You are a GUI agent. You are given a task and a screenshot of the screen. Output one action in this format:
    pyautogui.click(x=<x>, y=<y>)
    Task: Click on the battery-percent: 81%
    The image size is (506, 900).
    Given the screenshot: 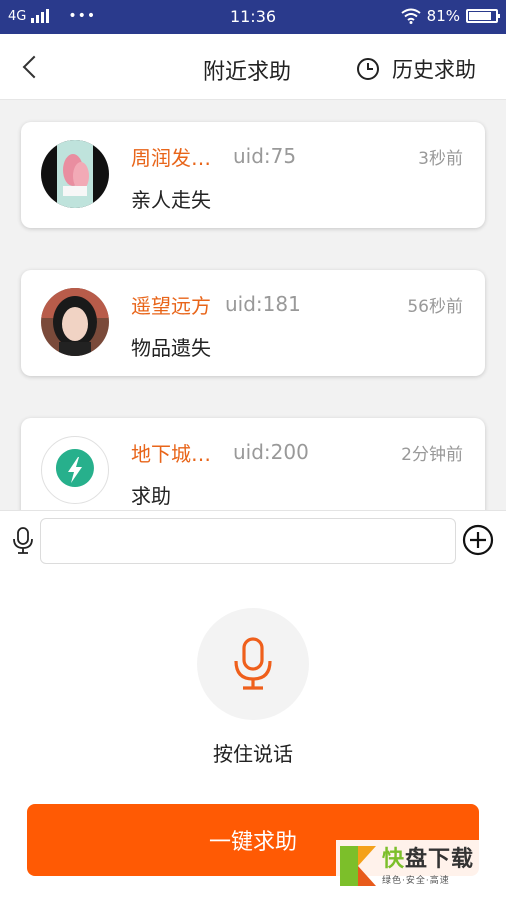 What is the action you would take?
    pyautogui.click(x=443, y=16)
    